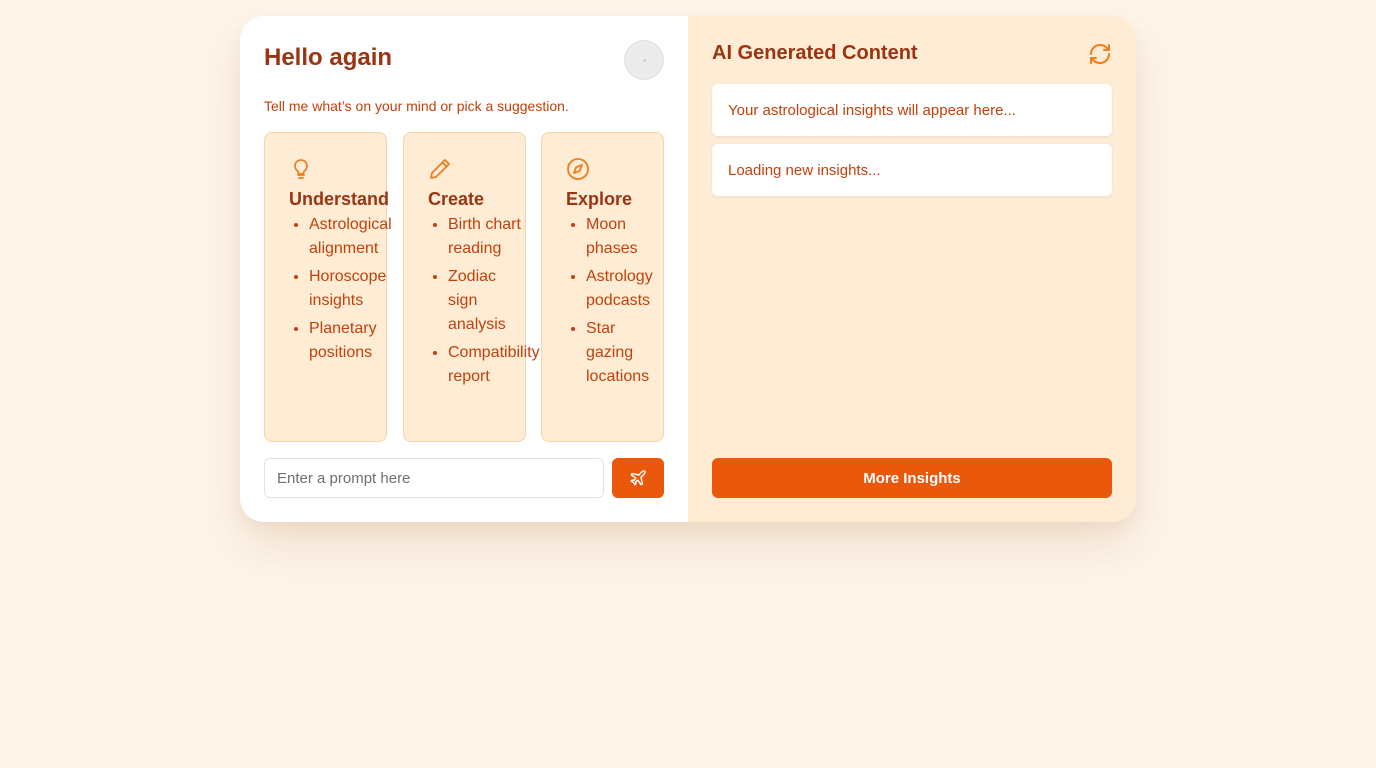 The width and height of the screenshot is (1376, 768). I want to click on prompt-input, so click(434, 478).